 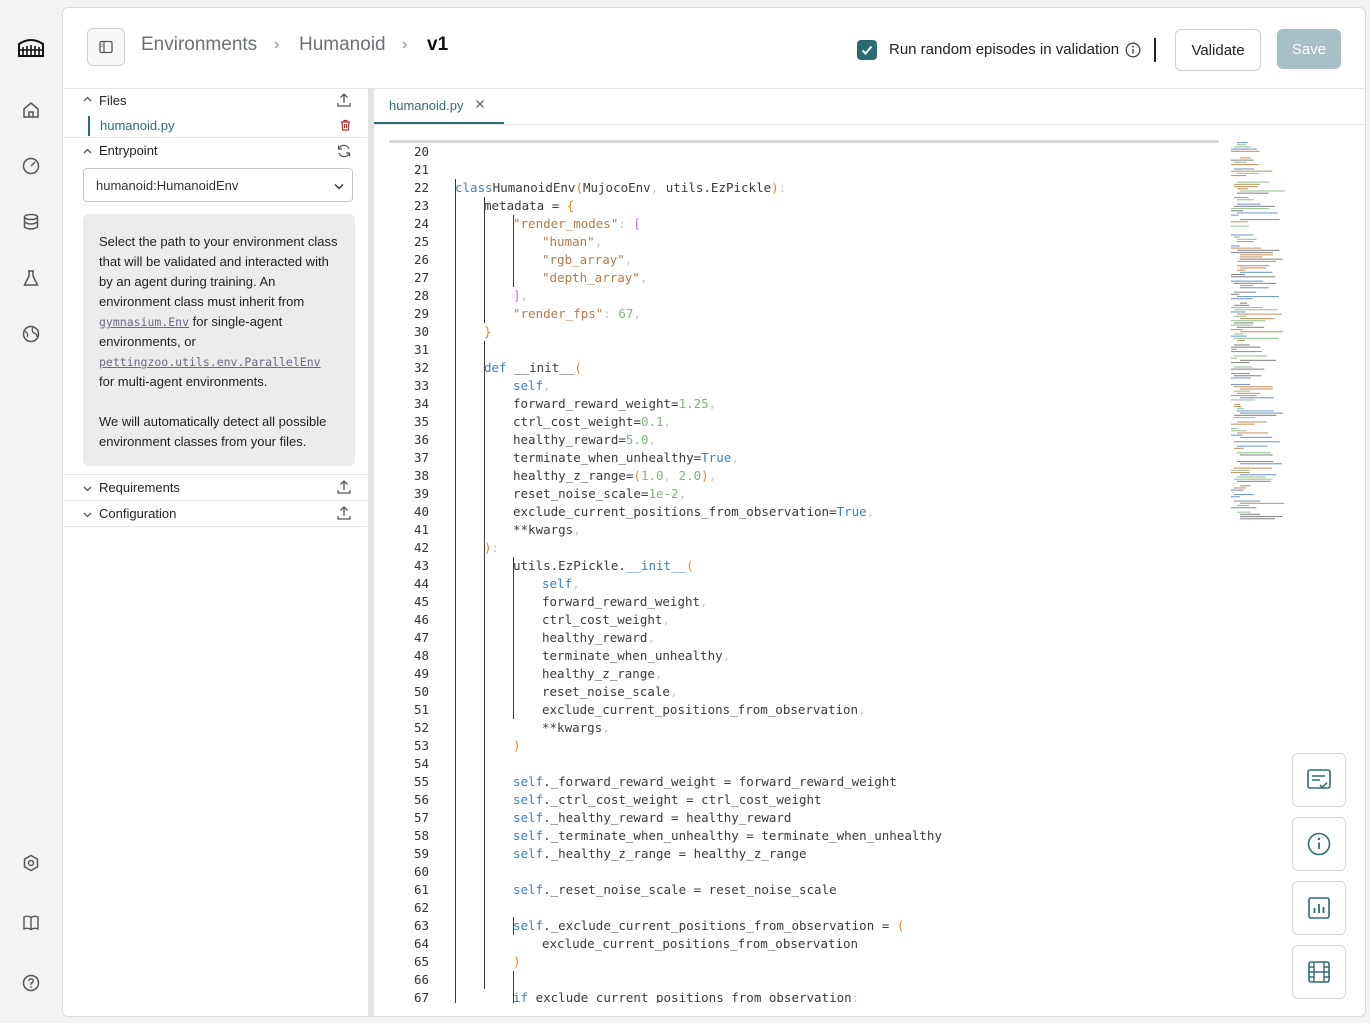 I want to click on close-icon, so click(x=480, y=104).